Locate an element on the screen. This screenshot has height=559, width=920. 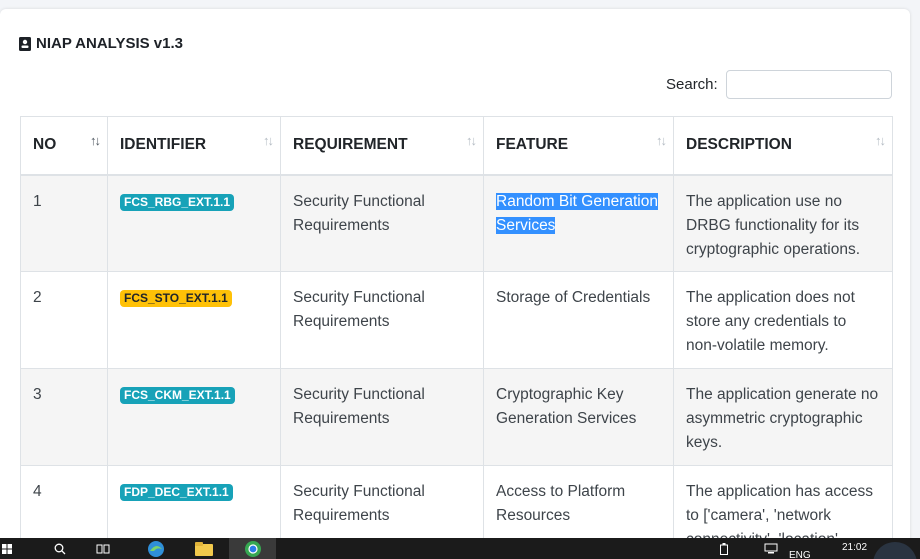
column-header-label: FEATURE is located at coordinates (532, 145).